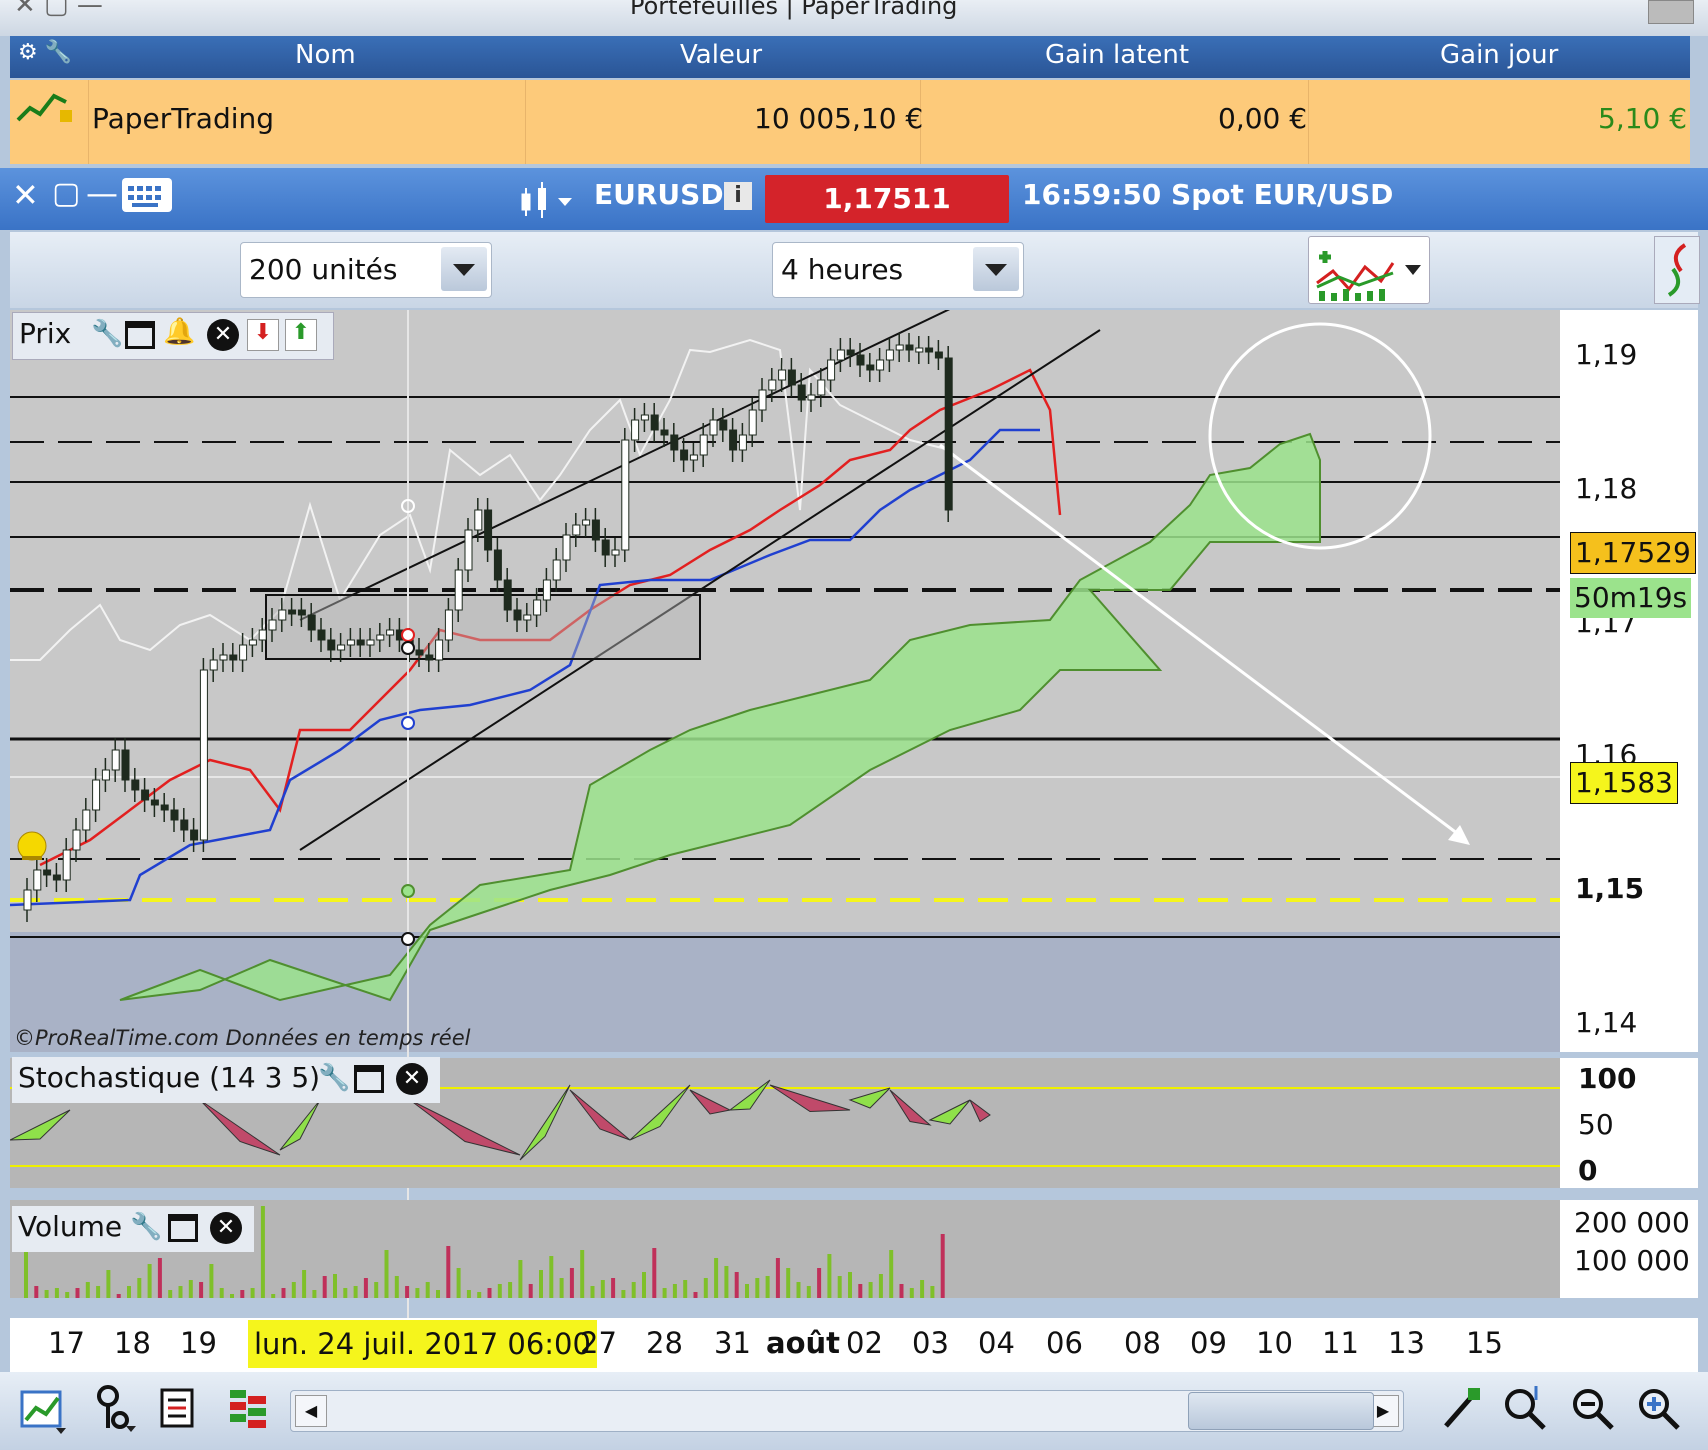 The width and height of the screenshot is (1708, 1450). Describe the element at coordinates (1671, 12) in the screenshot. I see `database-icon` at that location.